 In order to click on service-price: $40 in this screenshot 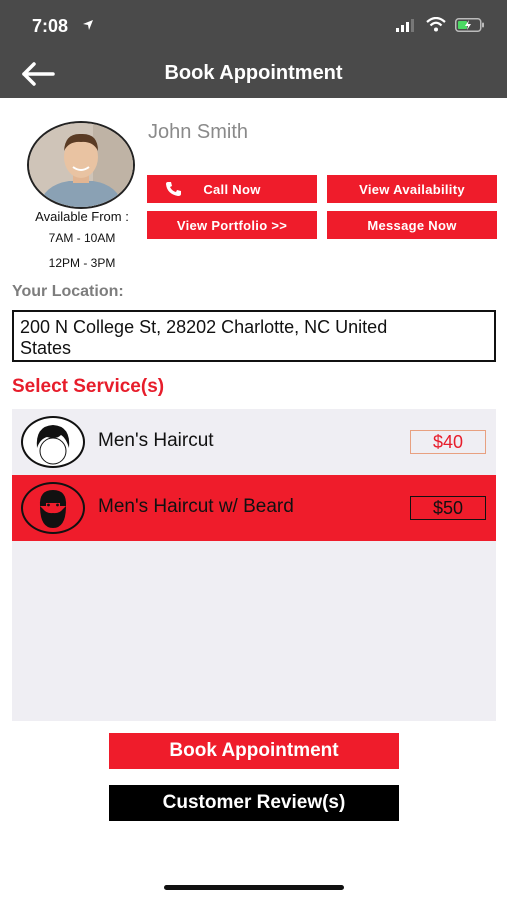, I will do `click(448, 442)`.